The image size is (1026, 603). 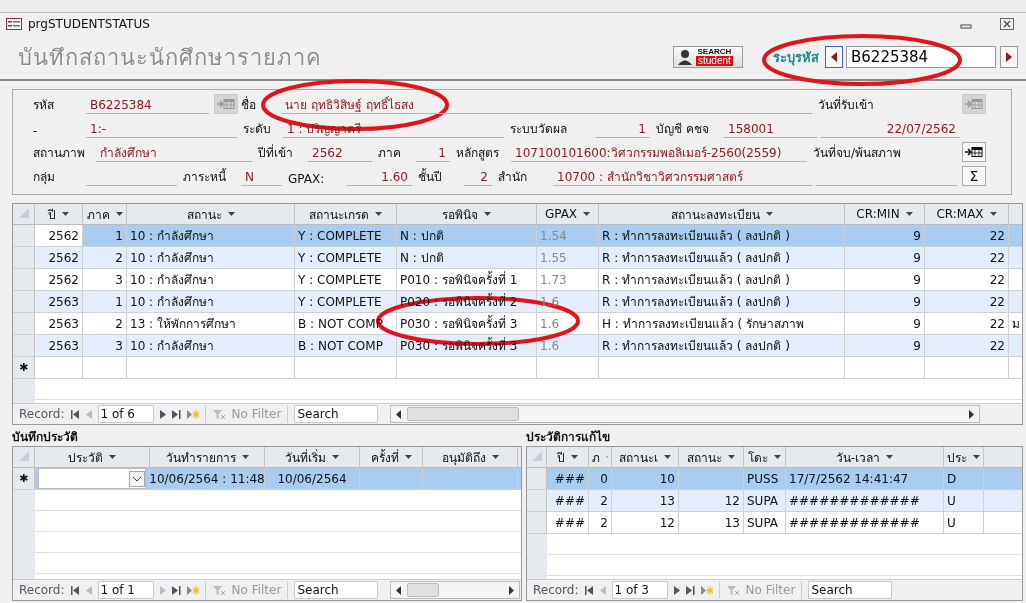 I want to click on column-header: ประวัติ, so click(x=85, y=457).